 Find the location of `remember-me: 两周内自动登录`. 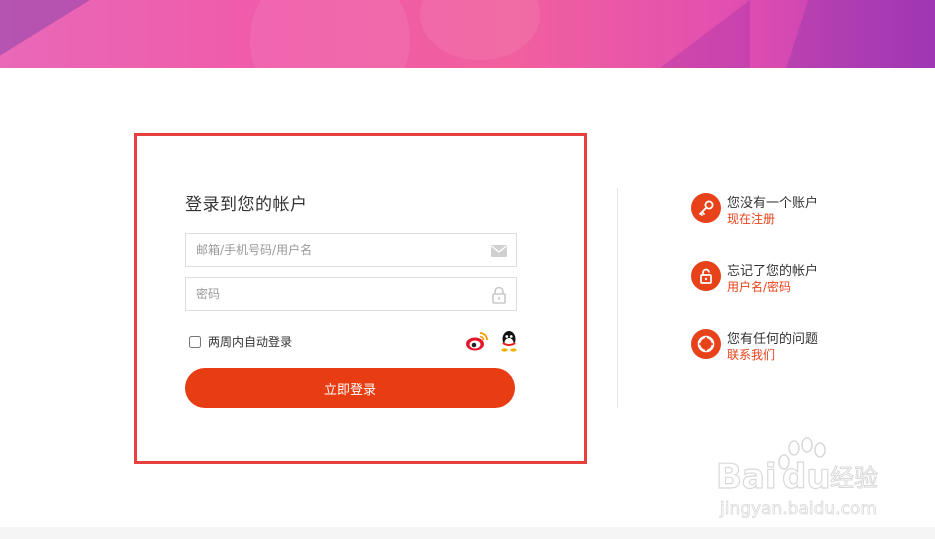

remember-me: 两周内自动登录 is located at coordinates (240, 341).